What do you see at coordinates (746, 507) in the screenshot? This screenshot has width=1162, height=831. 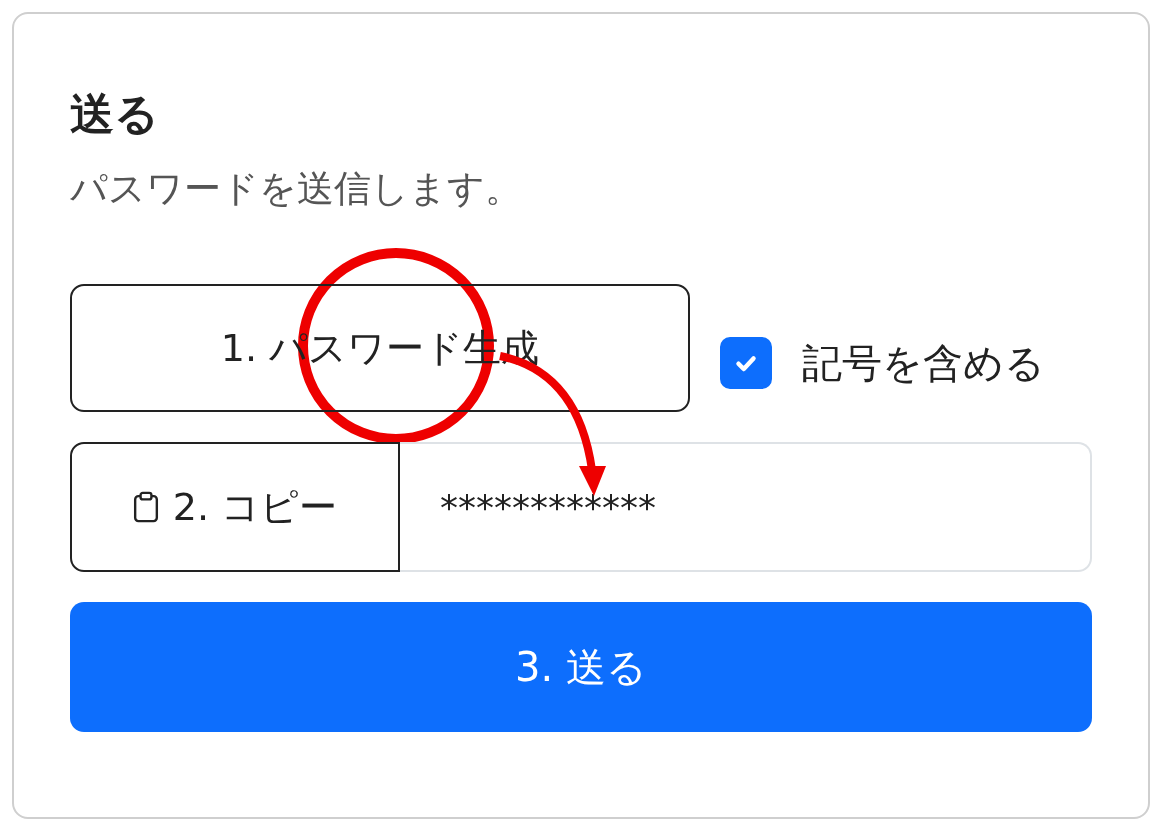 I see `password-field: ************` at bounding box center [746, 507].